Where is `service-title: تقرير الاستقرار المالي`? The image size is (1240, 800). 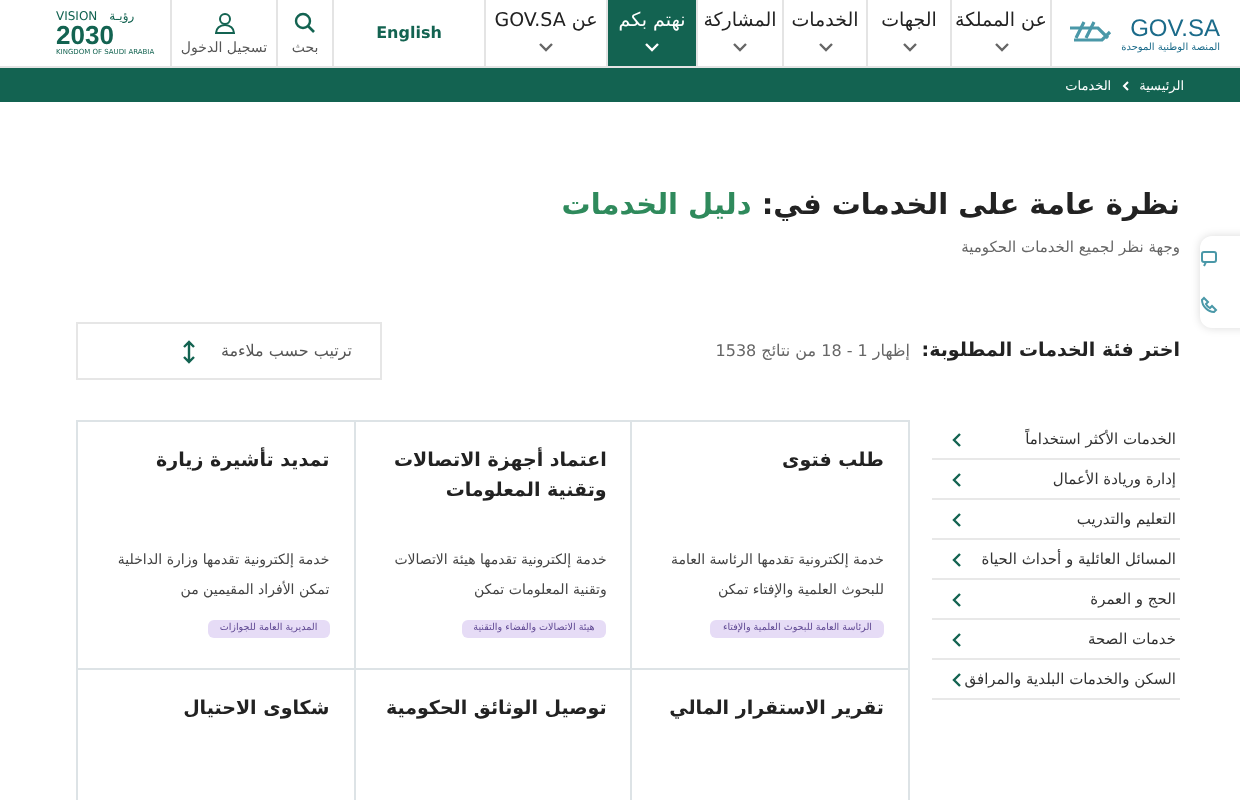
service-title: تقرير الاستقرار المالي is located at coordinates (776, 710).